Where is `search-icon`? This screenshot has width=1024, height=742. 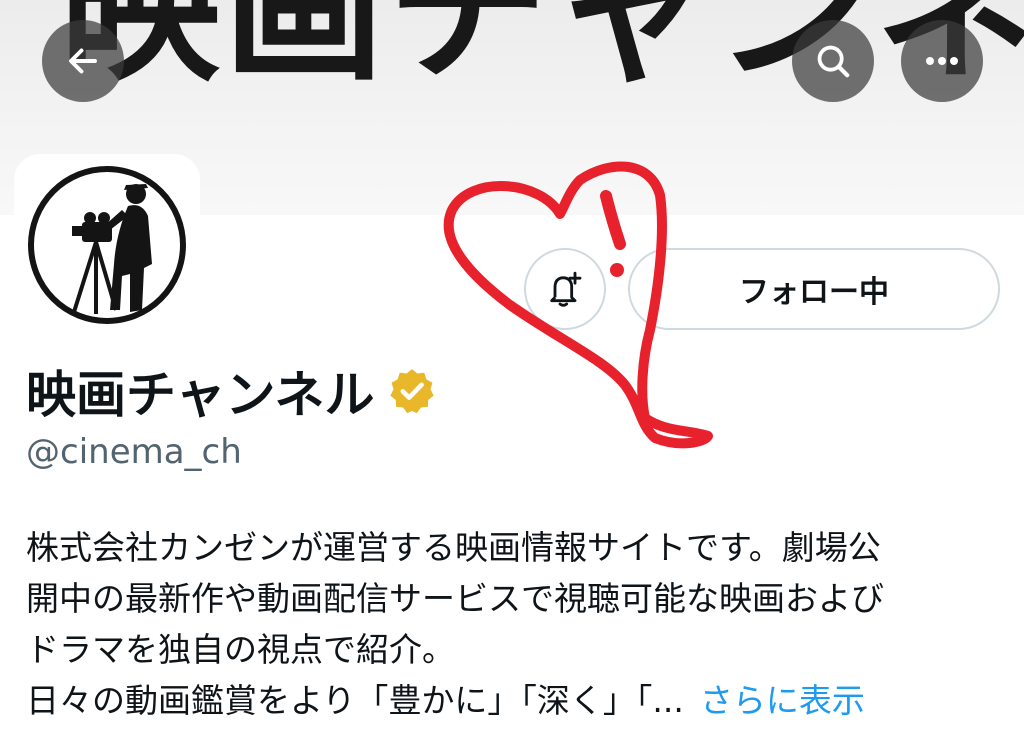 search-icon is located at coordinates (833, 61).